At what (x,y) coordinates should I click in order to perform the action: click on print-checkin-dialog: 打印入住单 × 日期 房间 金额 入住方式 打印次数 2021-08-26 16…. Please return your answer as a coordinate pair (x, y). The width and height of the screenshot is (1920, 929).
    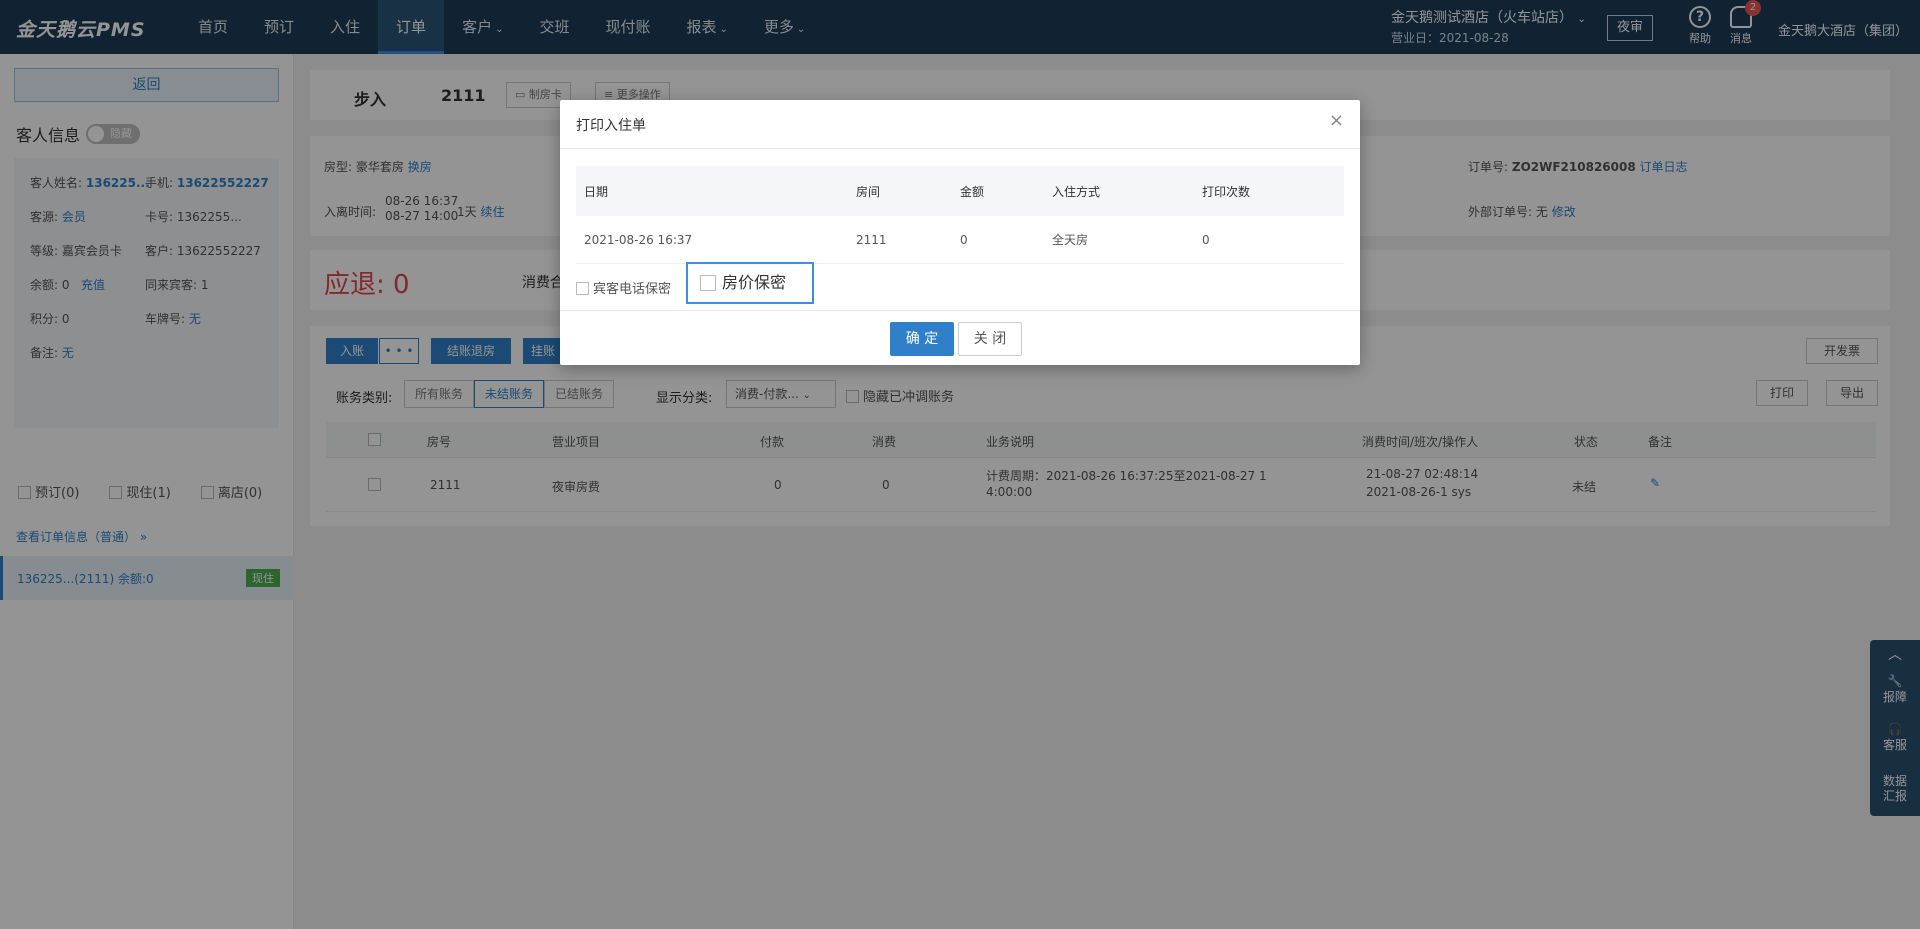
    Looking at the image, I should click on (960, 232).